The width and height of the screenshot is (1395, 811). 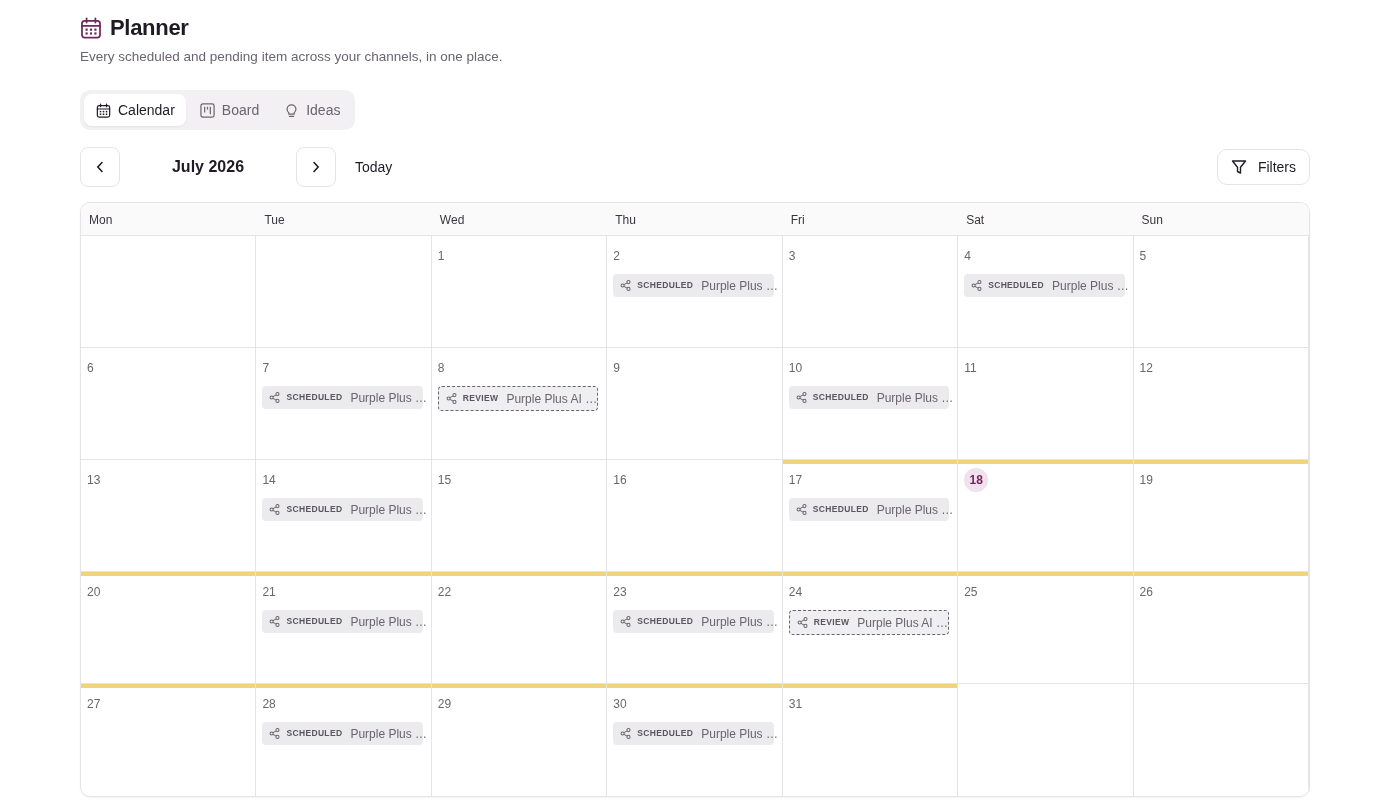 What do you see at coordinates (616, 368) in the screenshot?
I see `day-number: 9` at bounding box center [616, 368].